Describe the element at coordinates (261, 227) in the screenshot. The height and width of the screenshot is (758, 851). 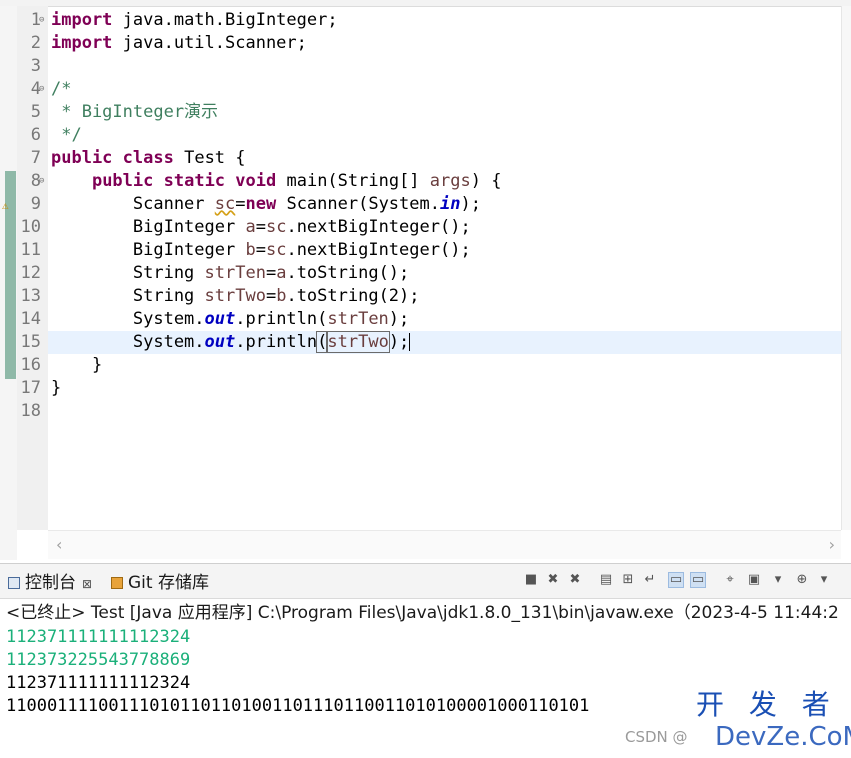
I see `code-text: BigInteger a=sc.nextBigInteger();` at that location.